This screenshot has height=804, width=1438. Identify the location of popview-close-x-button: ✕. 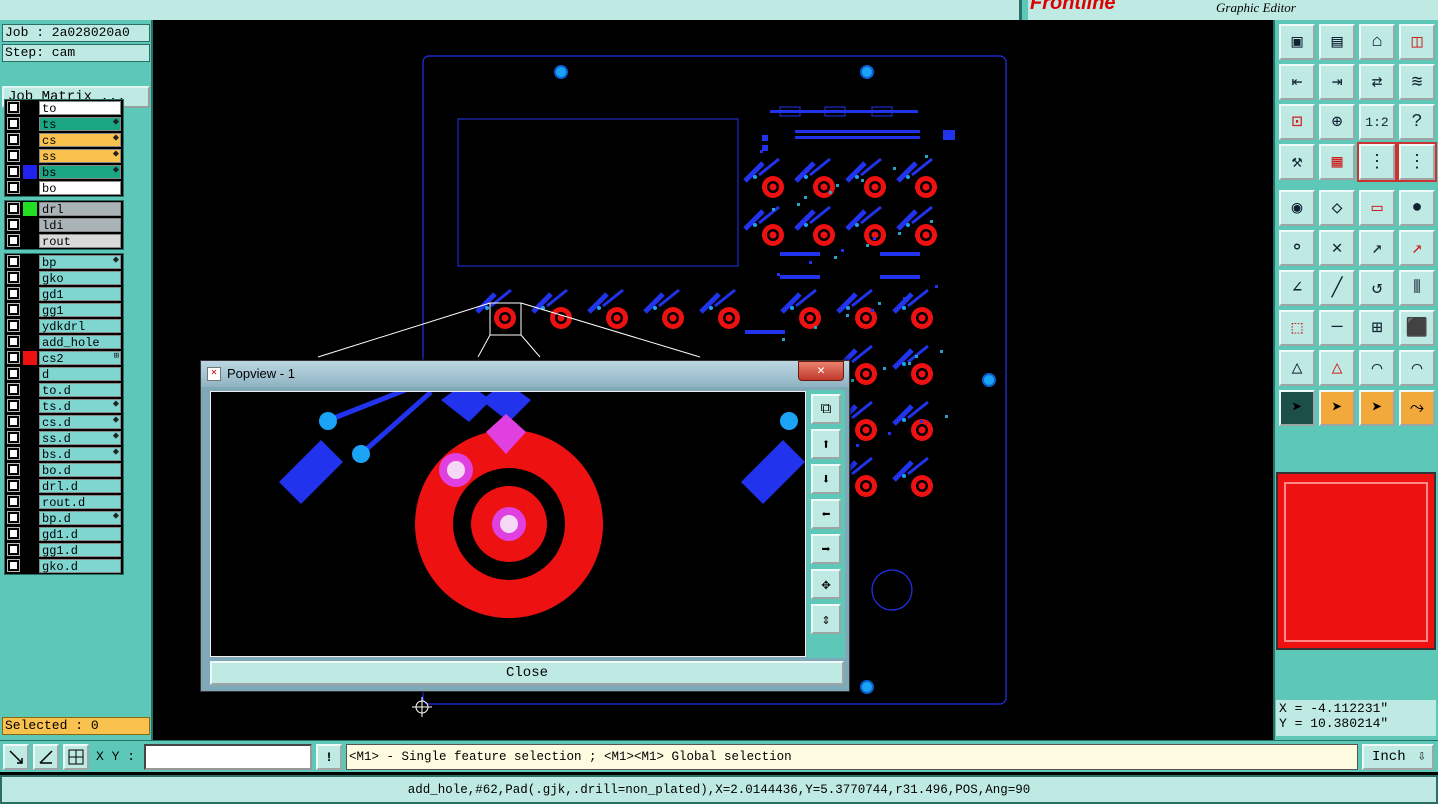
(821, 371).